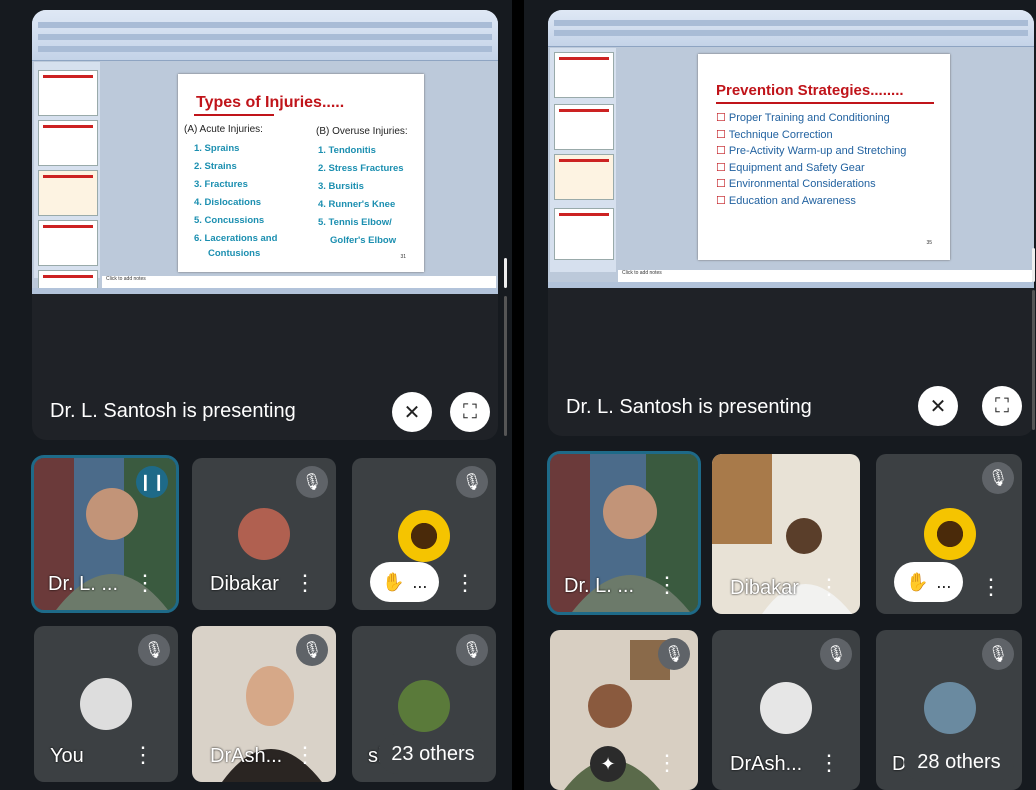 This screenshot has height=790, width=1036. What do you see at coordinates (152, 482) in the screenshot?
I see `audio-wave-icon: ❙❙` at bounding box center [152, 482].